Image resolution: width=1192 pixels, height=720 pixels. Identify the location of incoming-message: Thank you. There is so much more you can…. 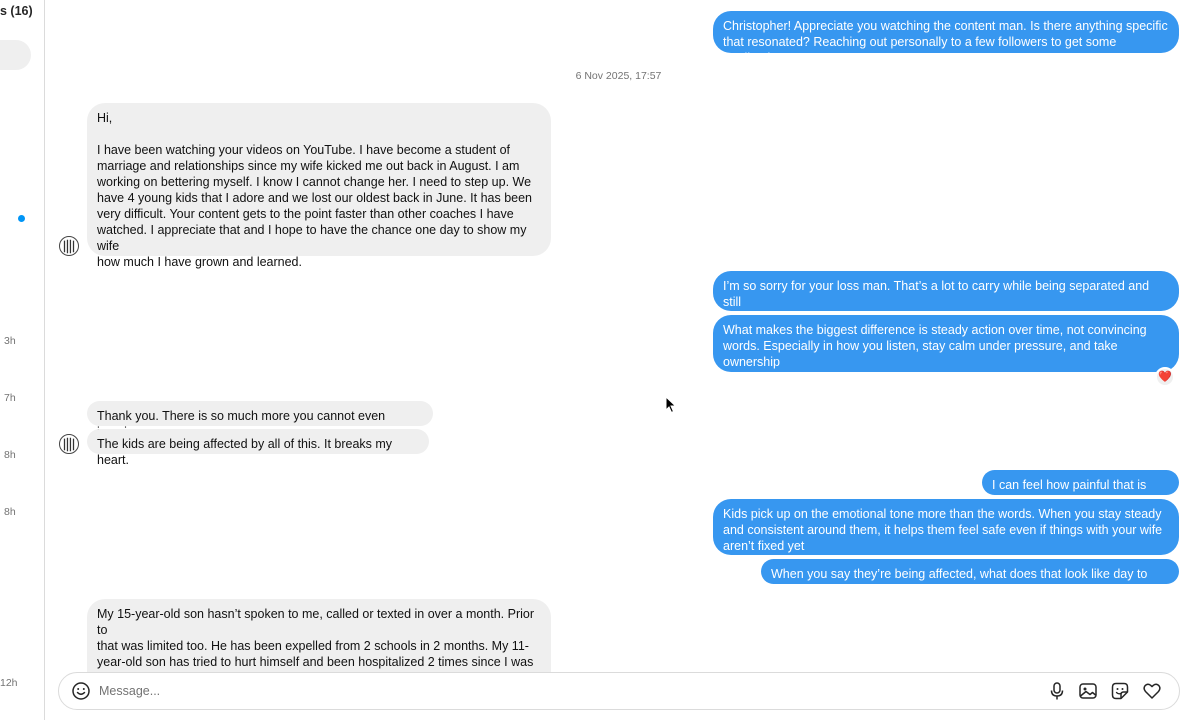
(260, 420).